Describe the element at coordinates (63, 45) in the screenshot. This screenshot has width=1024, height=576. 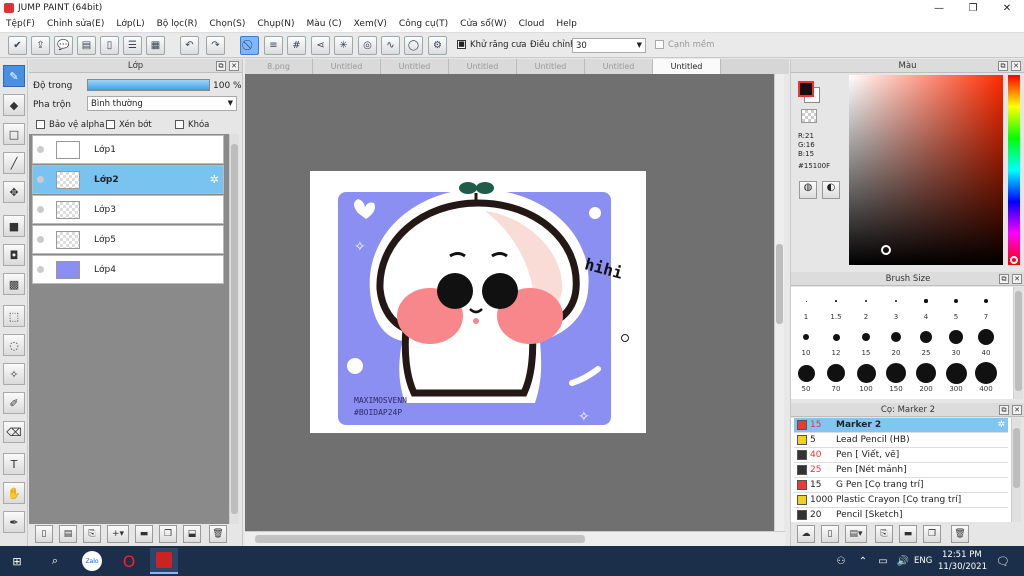
I see `speech-bubble-icon: 💬` at that location.